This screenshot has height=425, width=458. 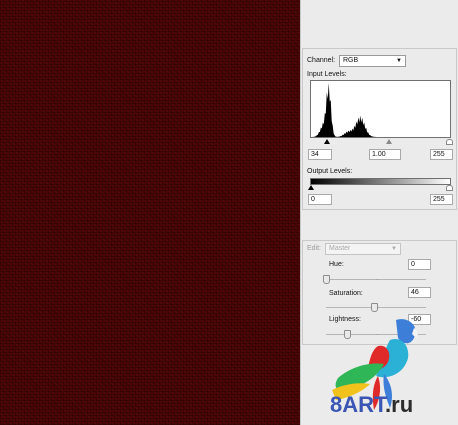 What do you see at coordinates (336, 264) in the screenshot?
I see `hue-label: Hue:` at bounding box center [336, 264].